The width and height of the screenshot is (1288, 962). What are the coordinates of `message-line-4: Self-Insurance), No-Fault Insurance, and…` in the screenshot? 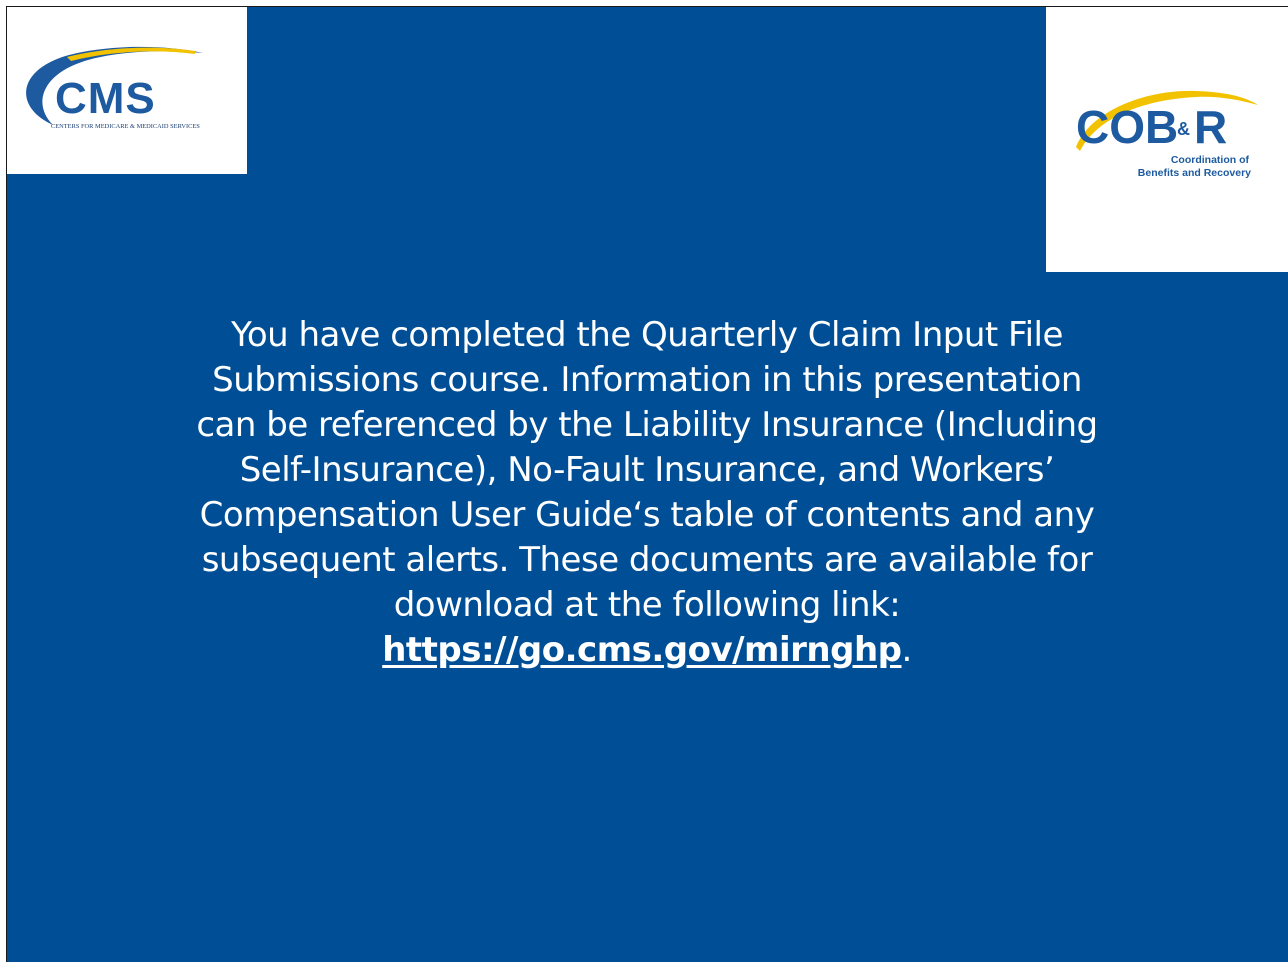 It's located at (647, 470).